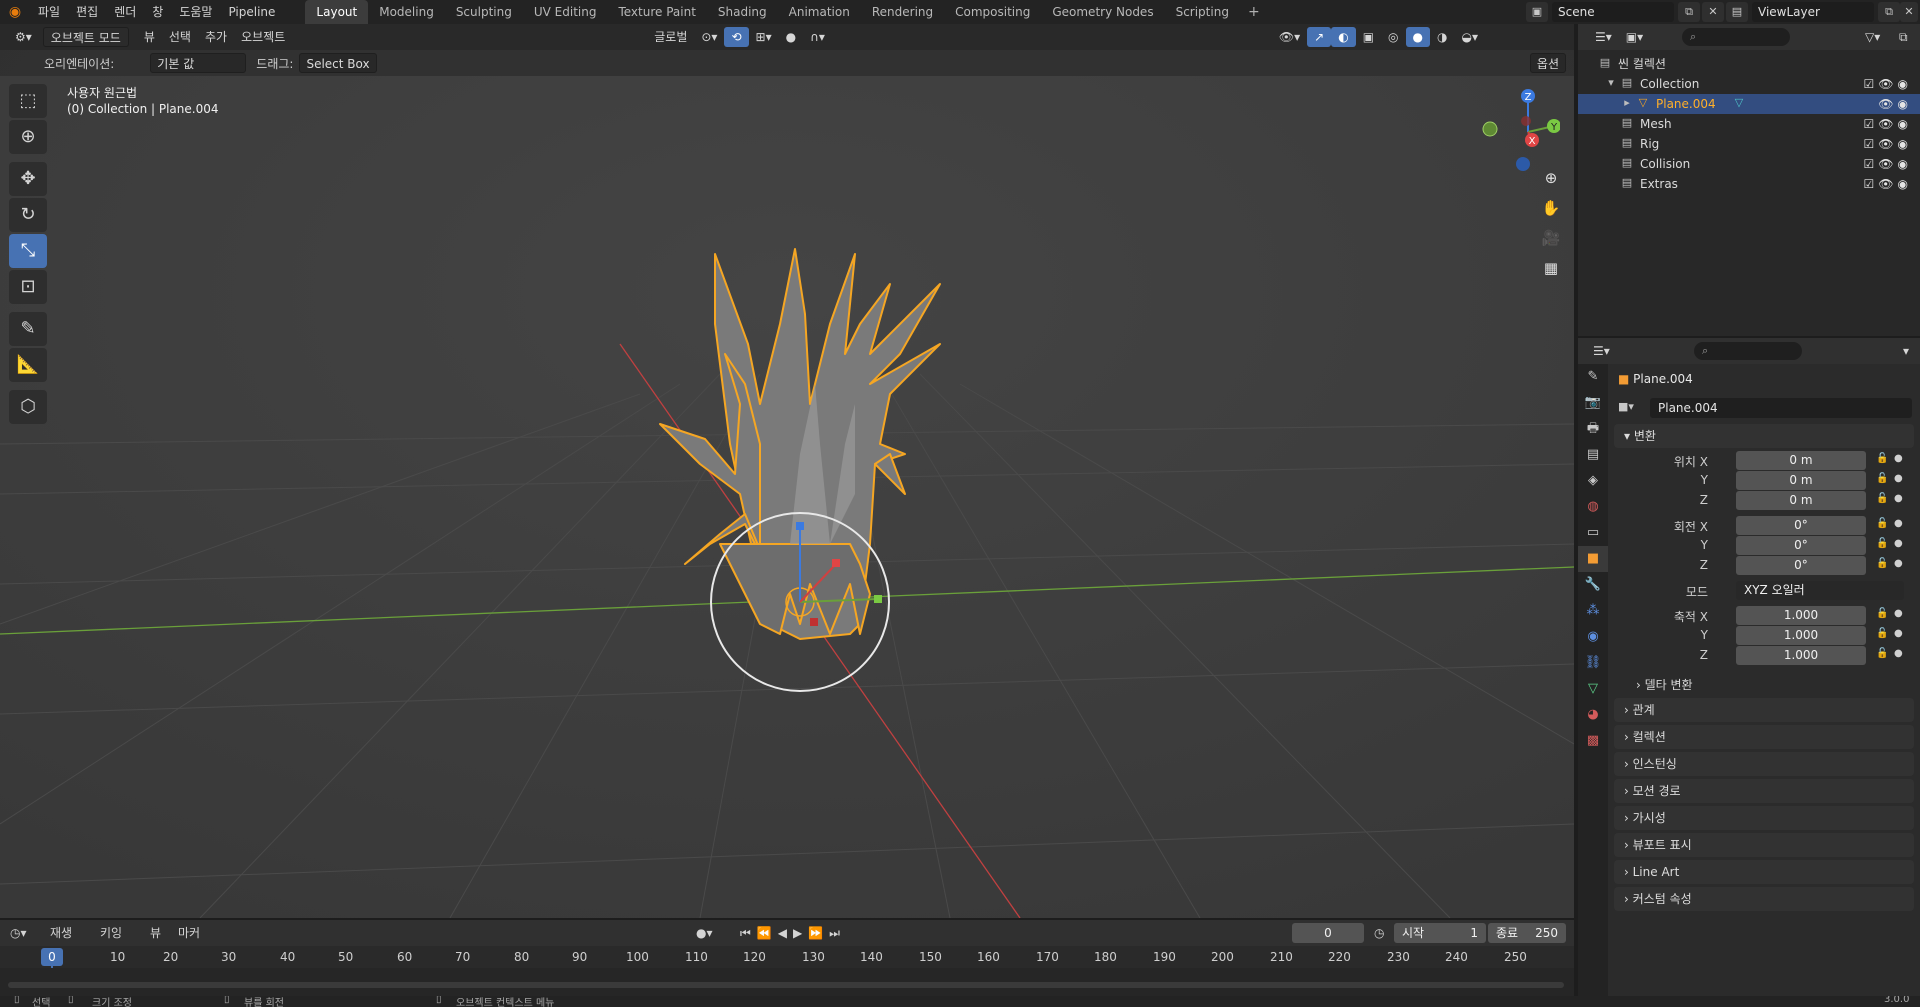 Image resolution: width=1920 pixels, height=1007 pixels. Describe the element at coordinates (1749, 164) in the screenshot. I see `outliner-row-collision: ▤ Collision ☑👁◉` at that location.